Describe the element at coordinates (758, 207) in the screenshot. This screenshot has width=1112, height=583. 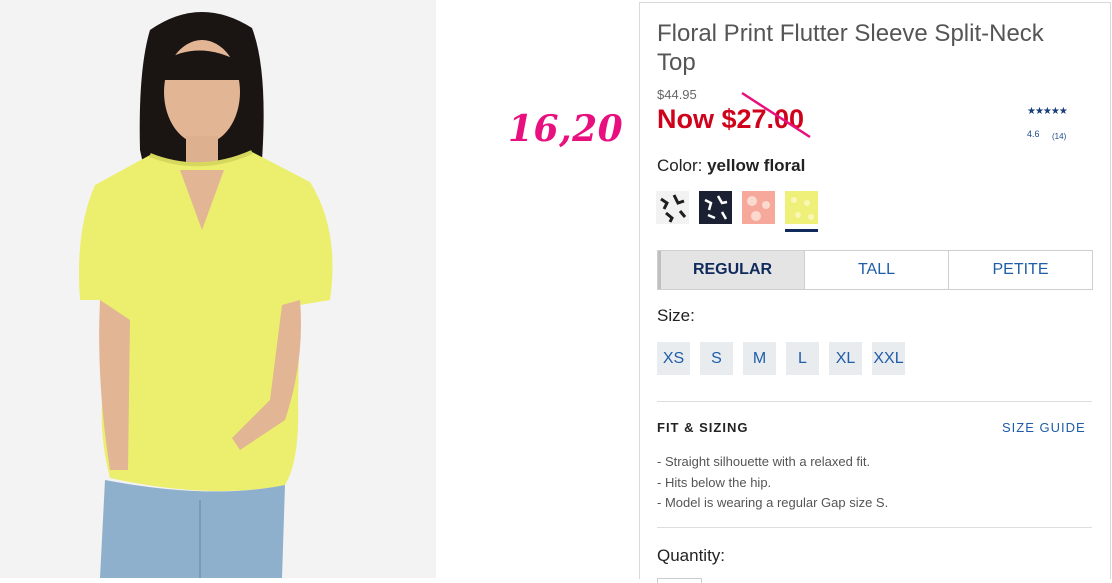
I see `swatch-pink-floral` at that location.